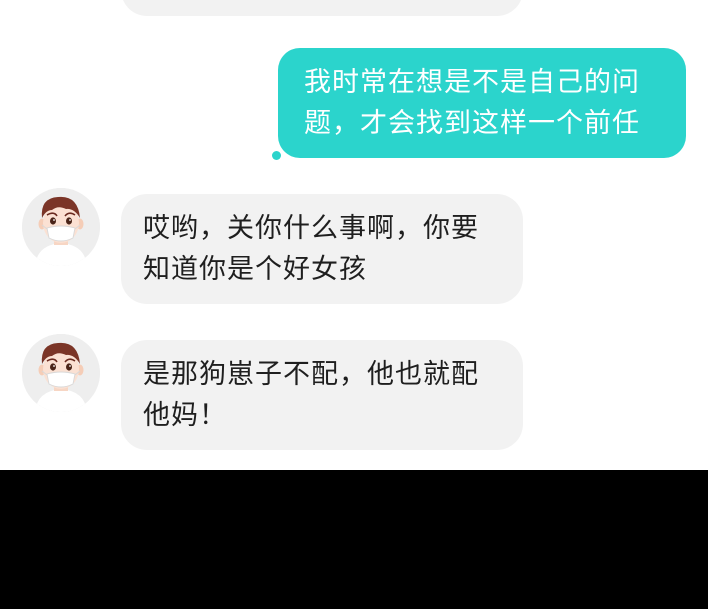  Describe the element at coordinates (322, 249) in the screenshot. I see `incoming-message-bubble: 哎哟，关你什么事啊，你要 知道你是个好女孩` at that location.